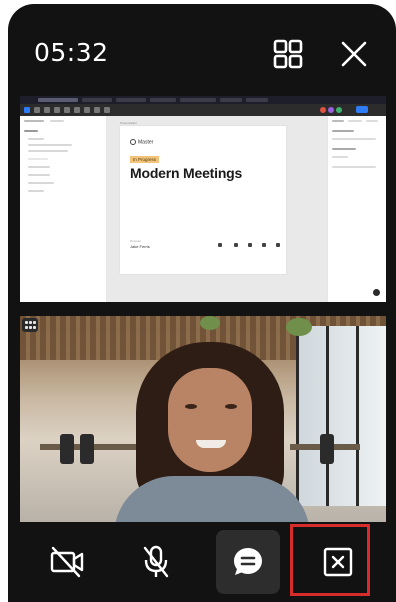 Image resolution: width=396 pixels, height=602 pixels. What do you see at coordinates (356, 209) in the screenshot?
I see `properties-panel` at bounding box center [356, 209].